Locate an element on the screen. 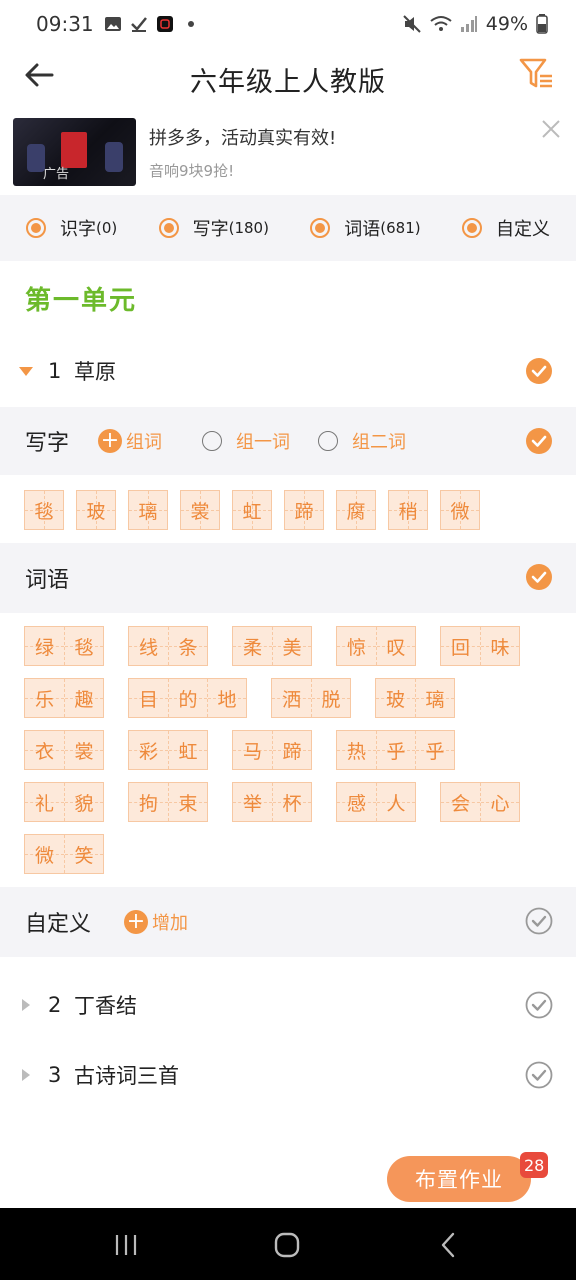 The image size is (576, 1280). vocab-row: 微笑 is located at coordinates (294, 854).